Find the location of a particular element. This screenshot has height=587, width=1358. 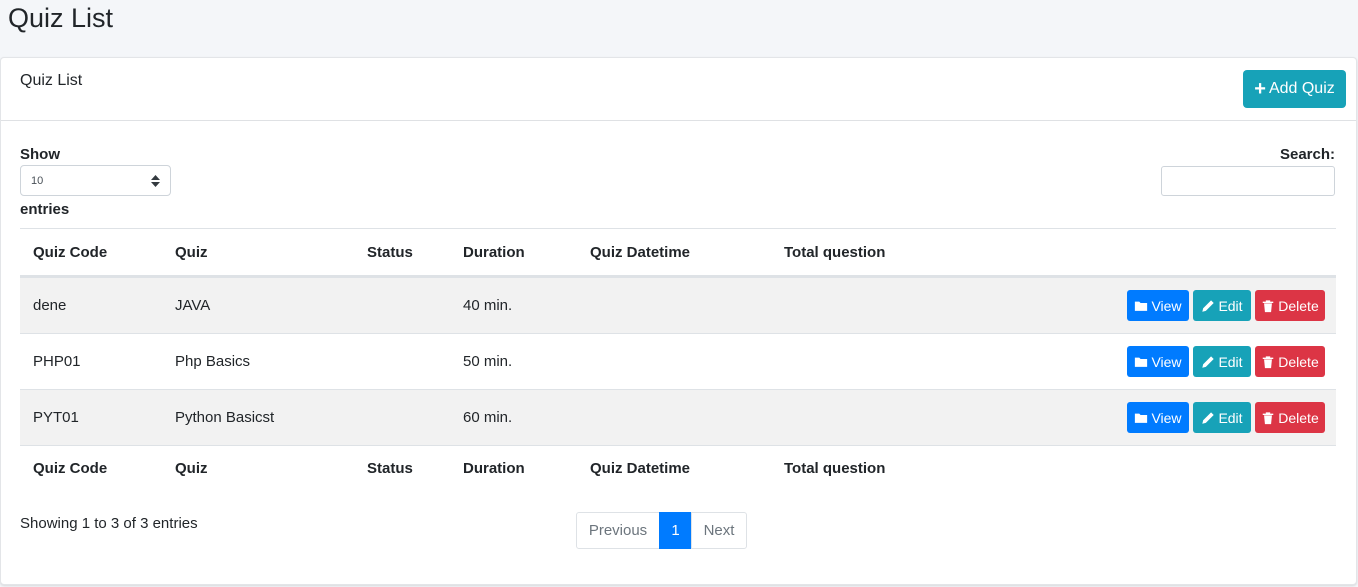

card-header: Quiz List + Add Quiz is located at coordinates (678, 89).